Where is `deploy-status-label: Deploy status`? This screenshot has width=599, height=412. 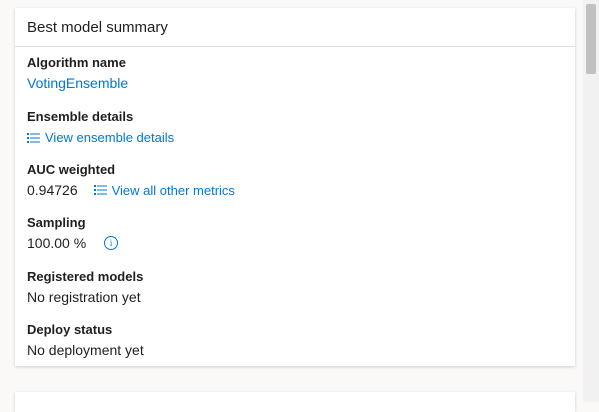 deploy-status-label: Deploy status is located at coordinates (70, 329).